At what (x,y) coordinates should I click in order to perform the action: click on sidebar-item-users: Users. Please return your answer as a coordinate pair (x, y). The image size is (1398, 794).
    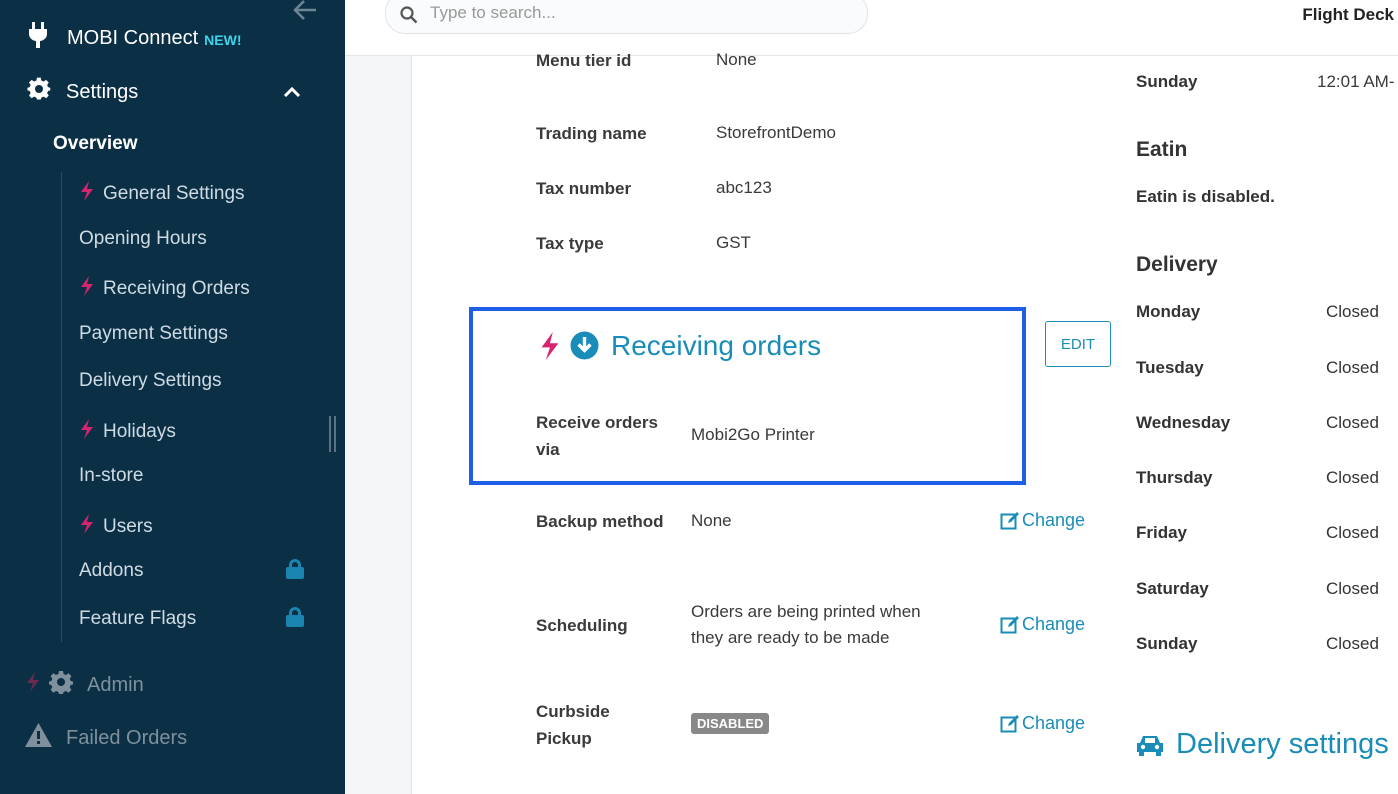
    Looking at the image, I should click on (116, 526).